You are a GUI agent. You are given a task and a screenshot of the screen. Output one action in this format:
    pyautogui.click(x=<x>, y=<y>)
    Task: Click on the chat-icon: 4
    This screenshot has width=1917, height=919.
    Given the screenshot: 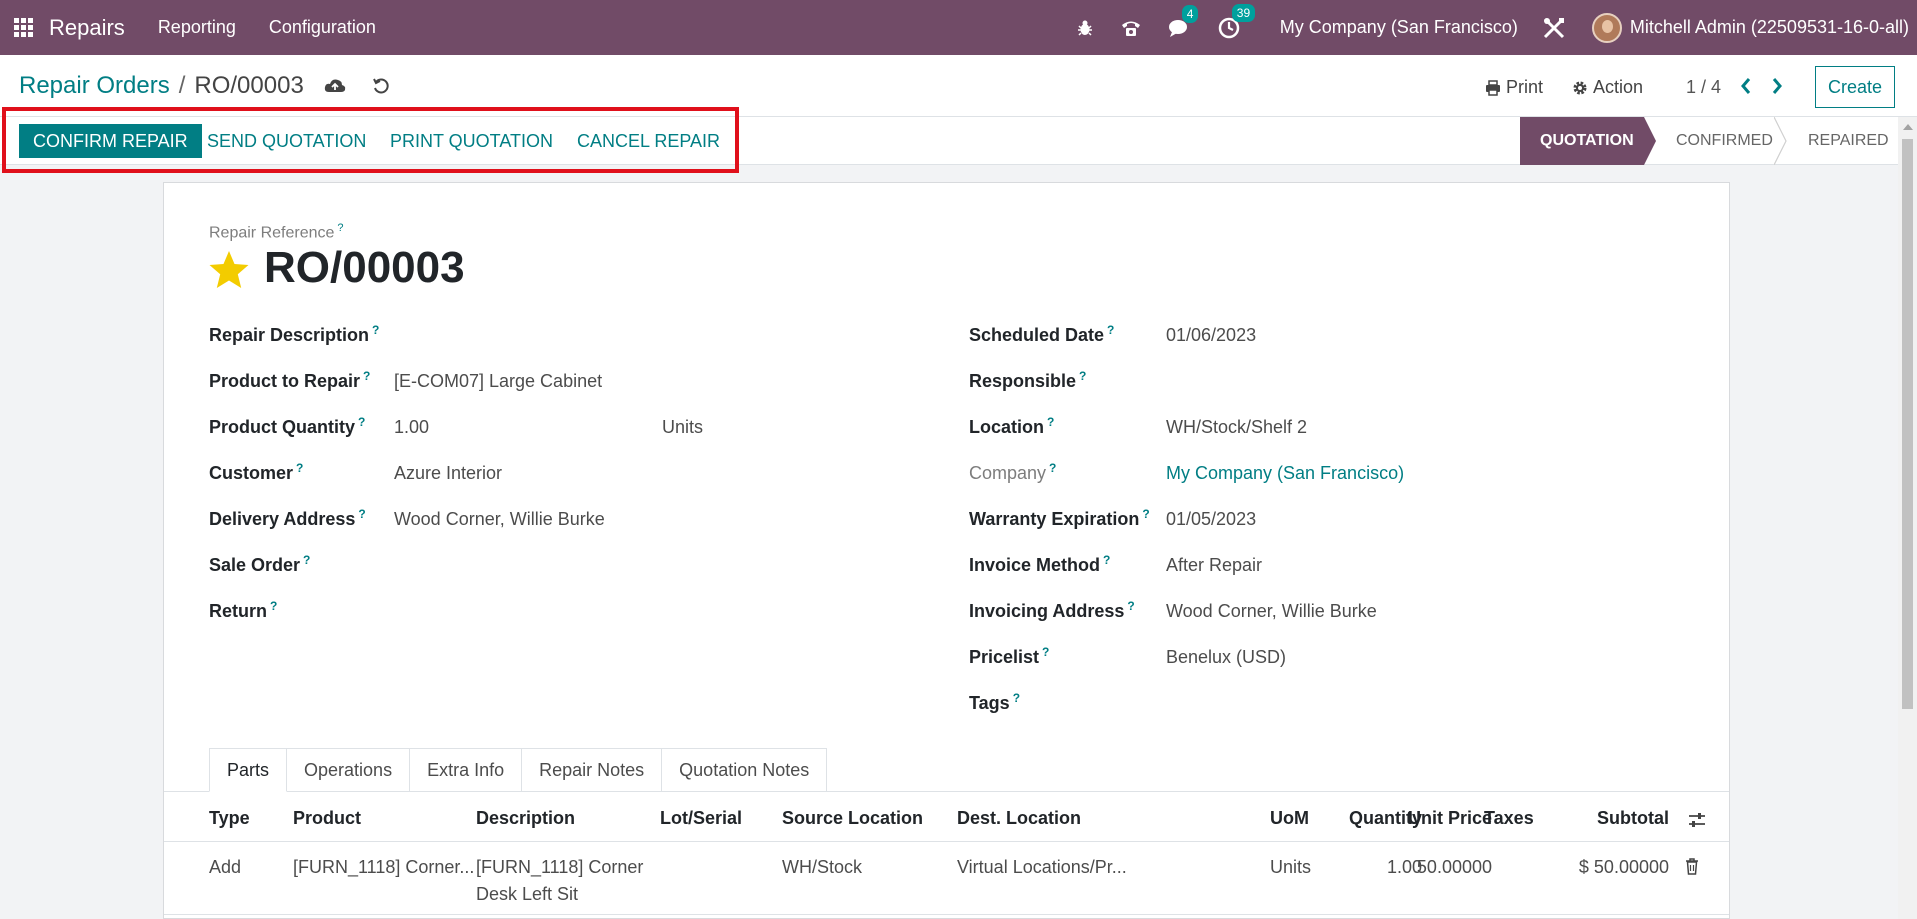 What is the action you would take?
    pyautogui.click(x=1183, y=21)
    